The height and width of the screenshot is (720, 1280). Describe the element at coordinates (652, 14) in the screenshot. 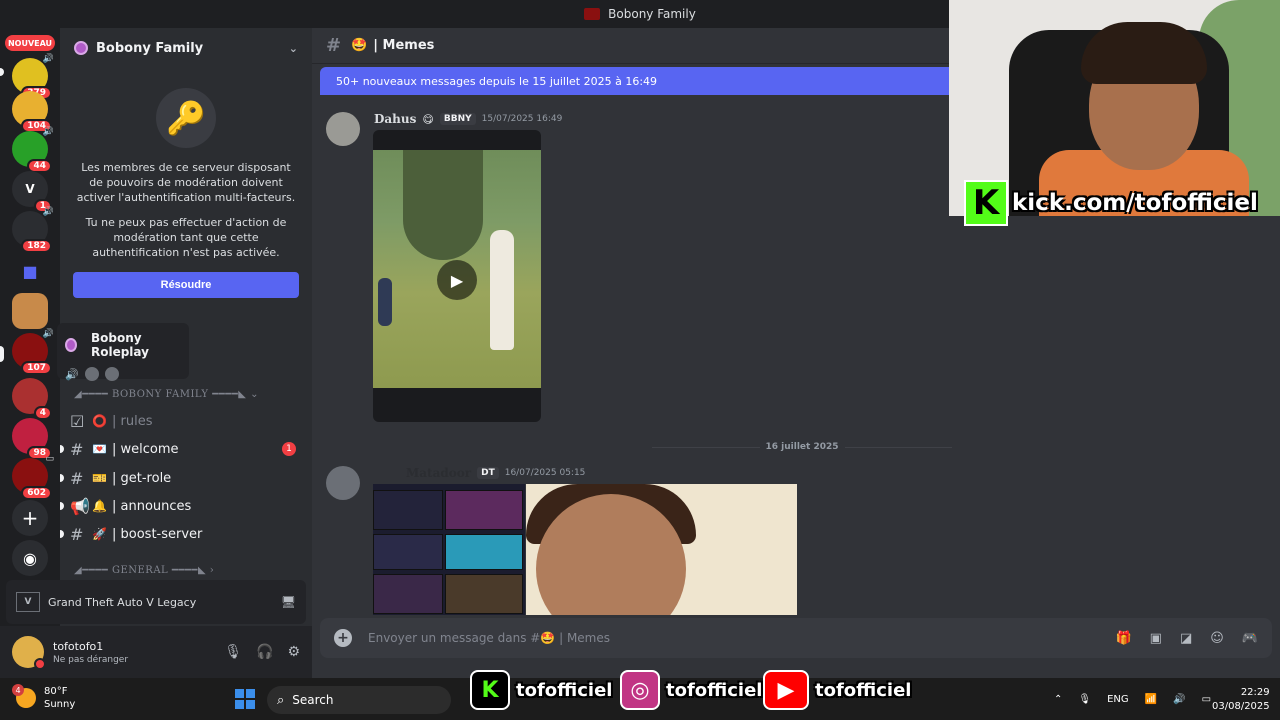

I see `window-title: Bobony Family` at that location.